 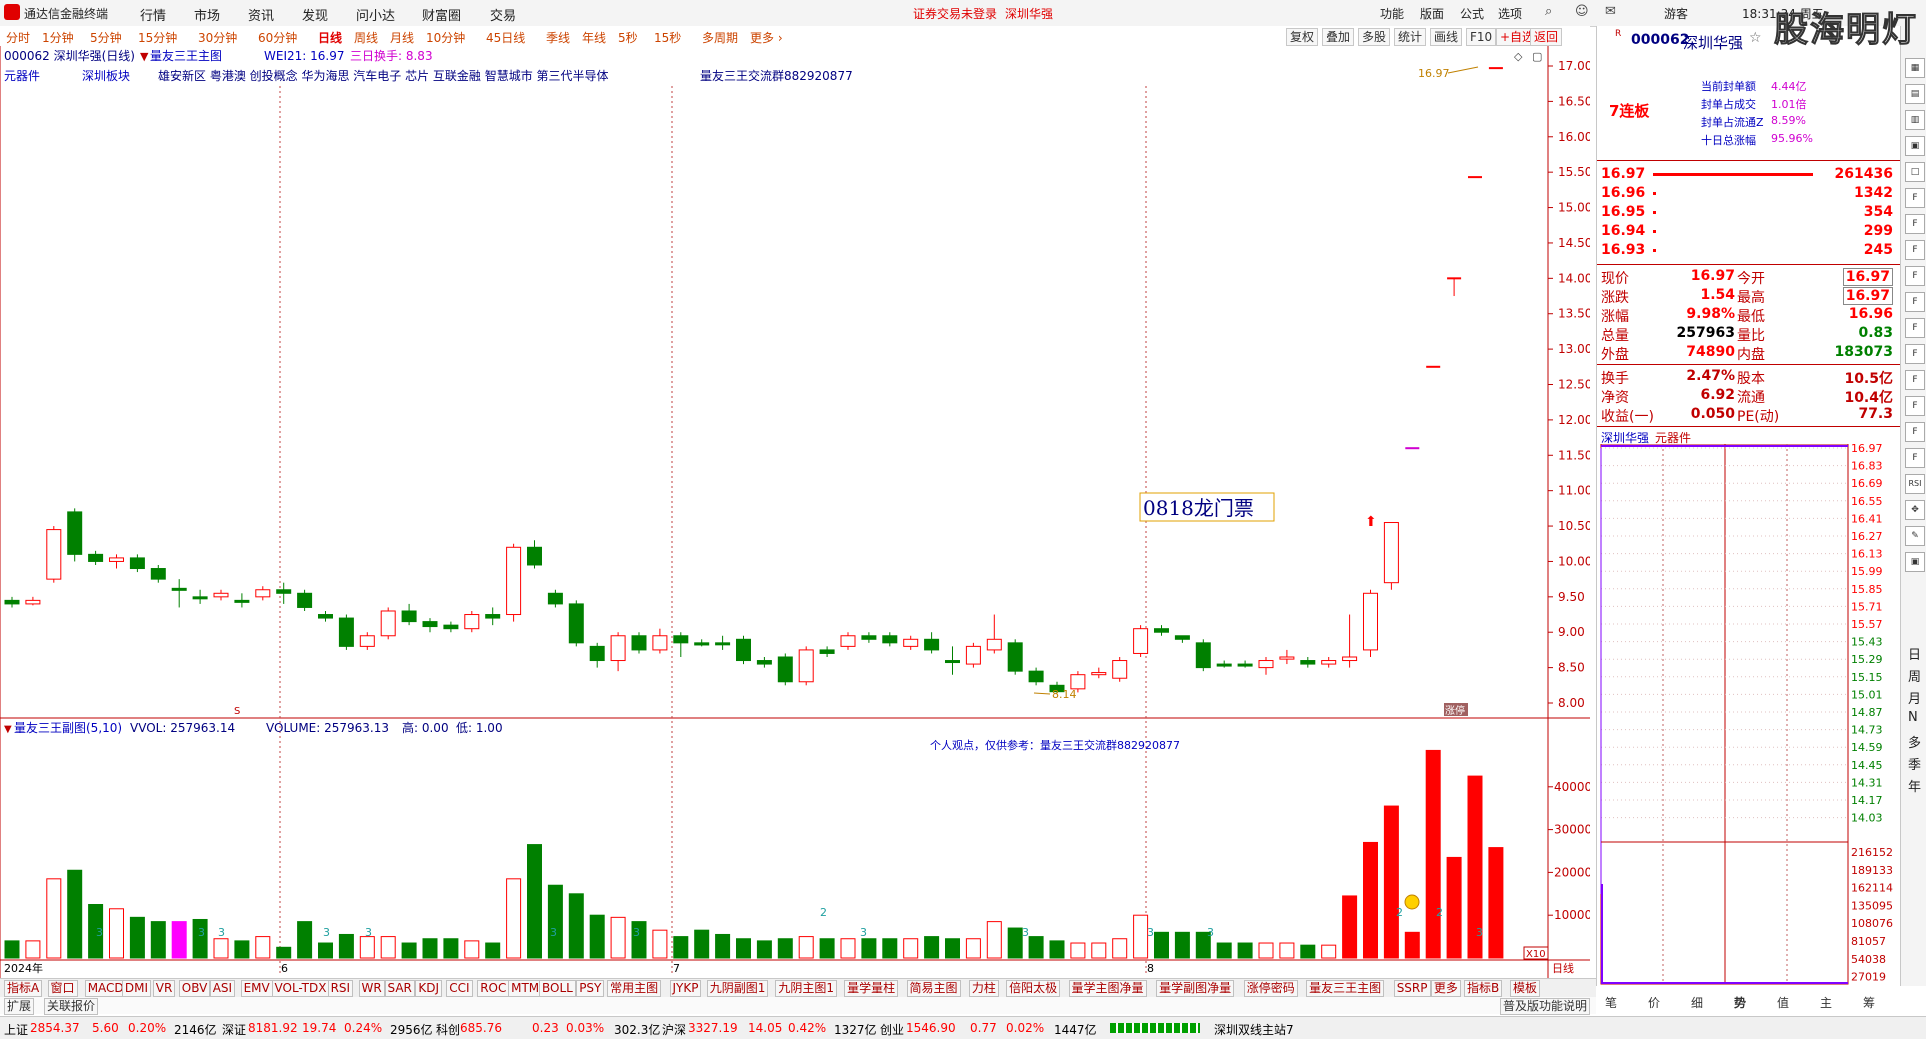 What do you see at coordinates (106, 37) in the screenshot?
I see `period-2: 5分钟` at bounding box center [106, 37].